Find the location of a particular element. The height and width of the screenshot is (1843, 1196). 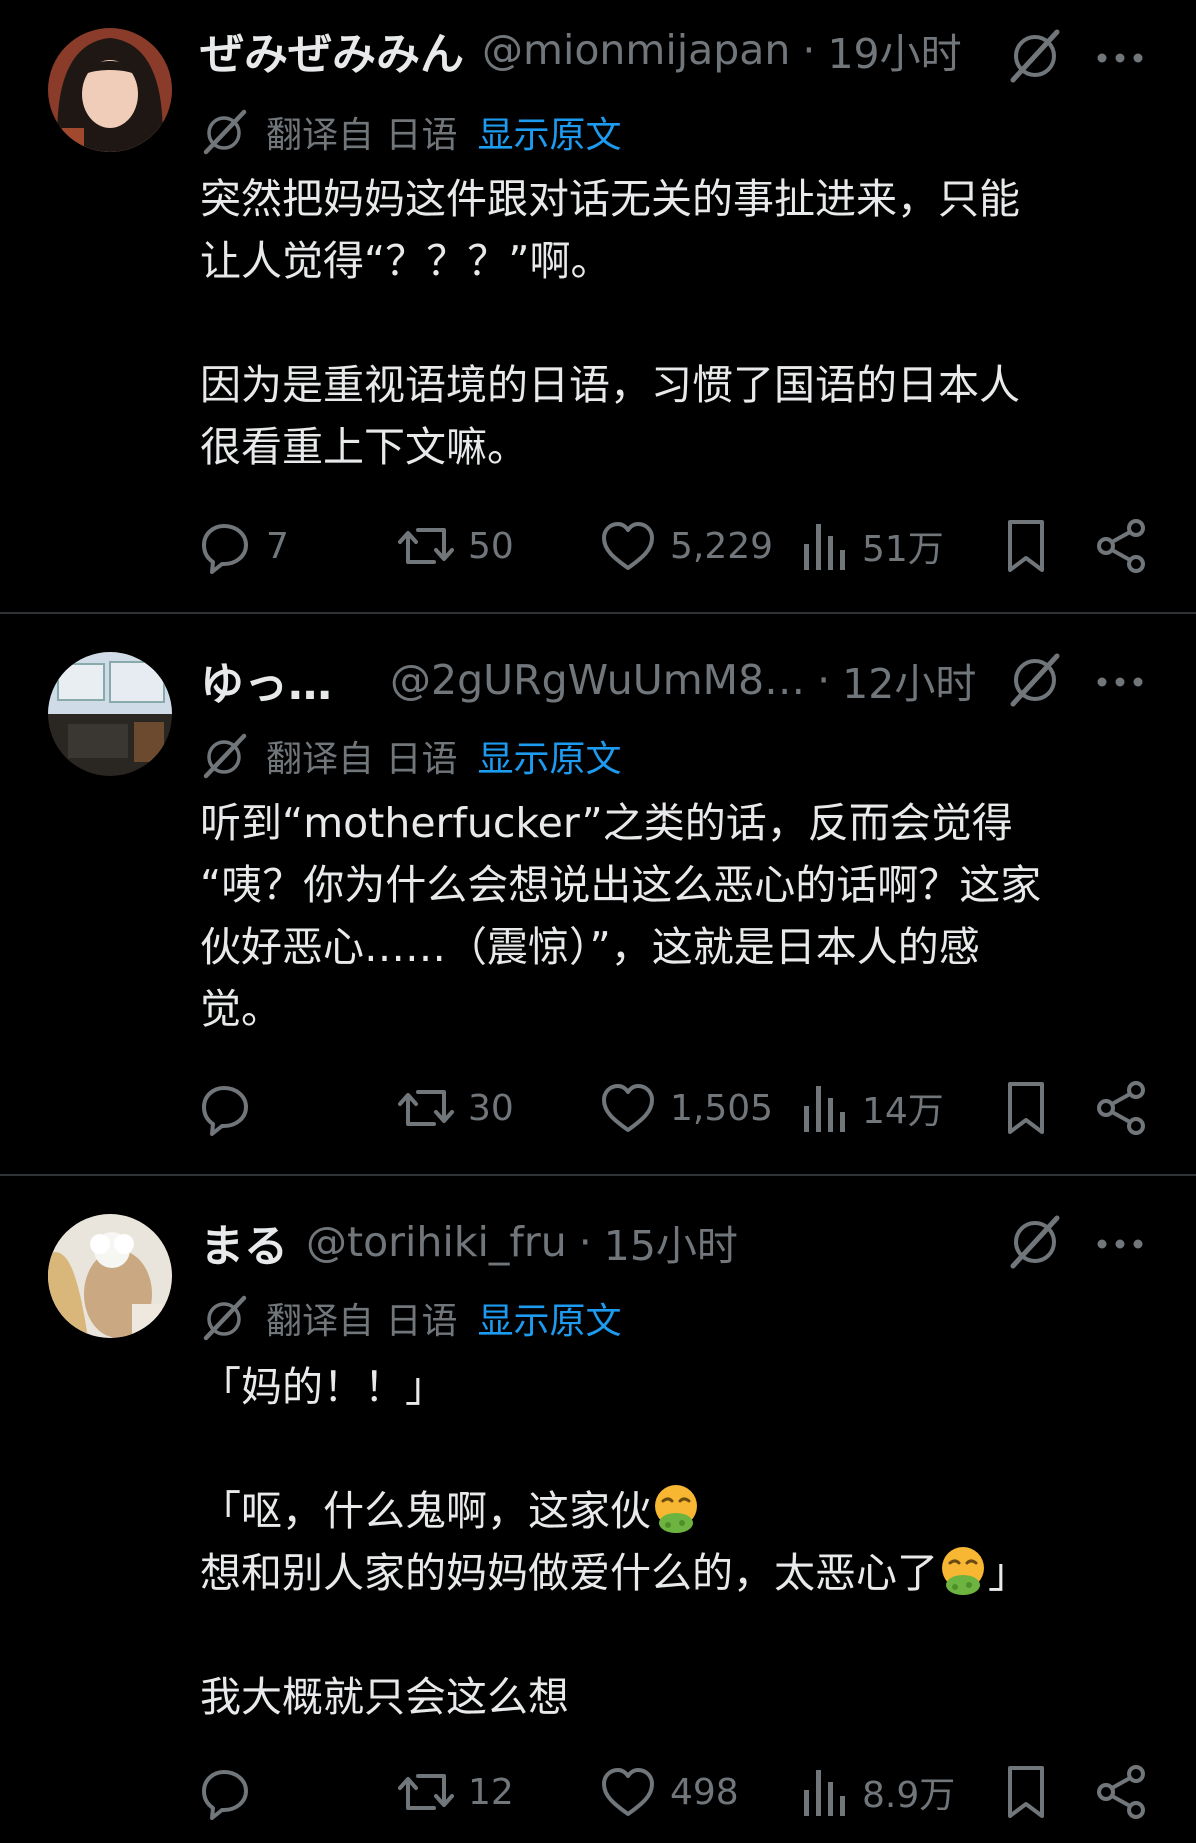

like-button: 498 is located at coordinates (669, 1792).